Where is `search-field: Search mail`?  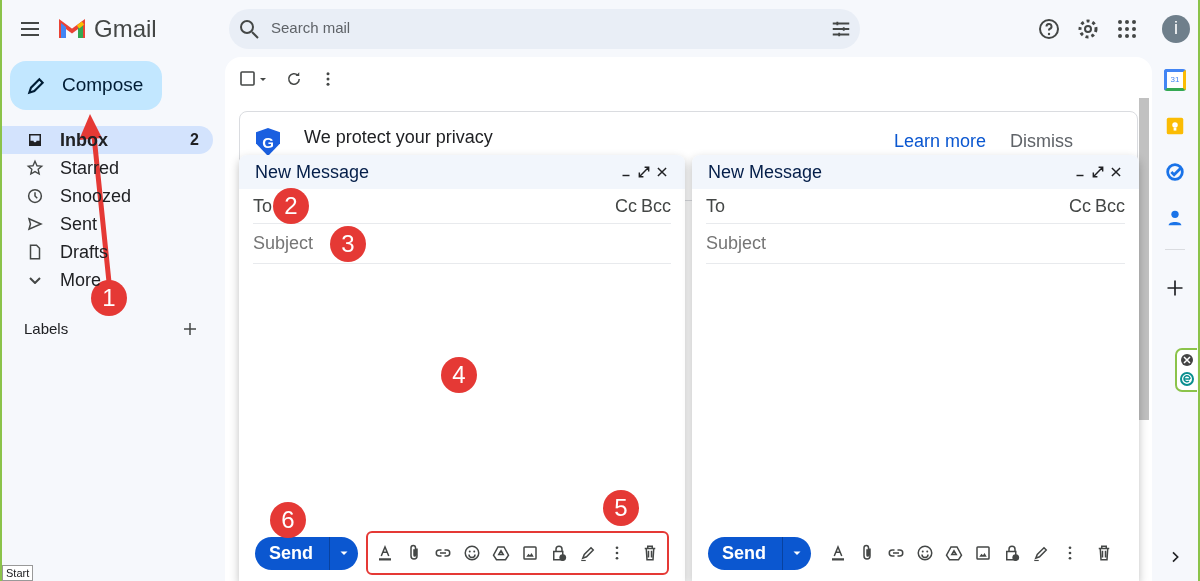 search-field: Search mail is located at coordinates (549, 28).